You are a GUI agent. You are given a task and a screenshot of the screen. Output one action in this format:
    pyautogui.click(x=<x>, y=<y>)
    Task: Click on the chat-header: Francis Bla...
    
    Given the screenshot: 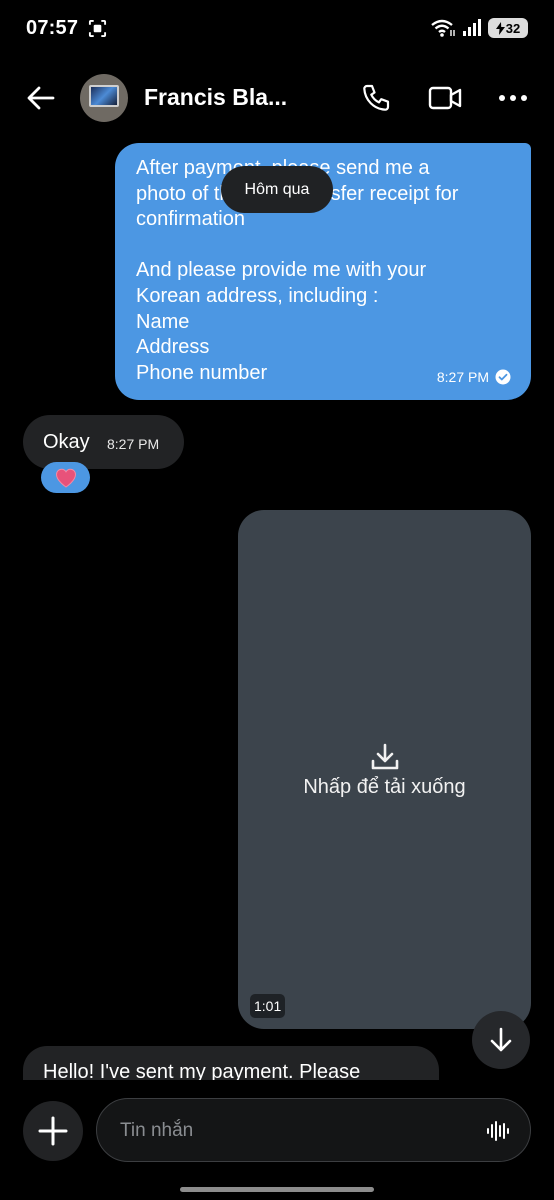 What is the action you would take?
    pyautogui.click(x=277, y=98)
    